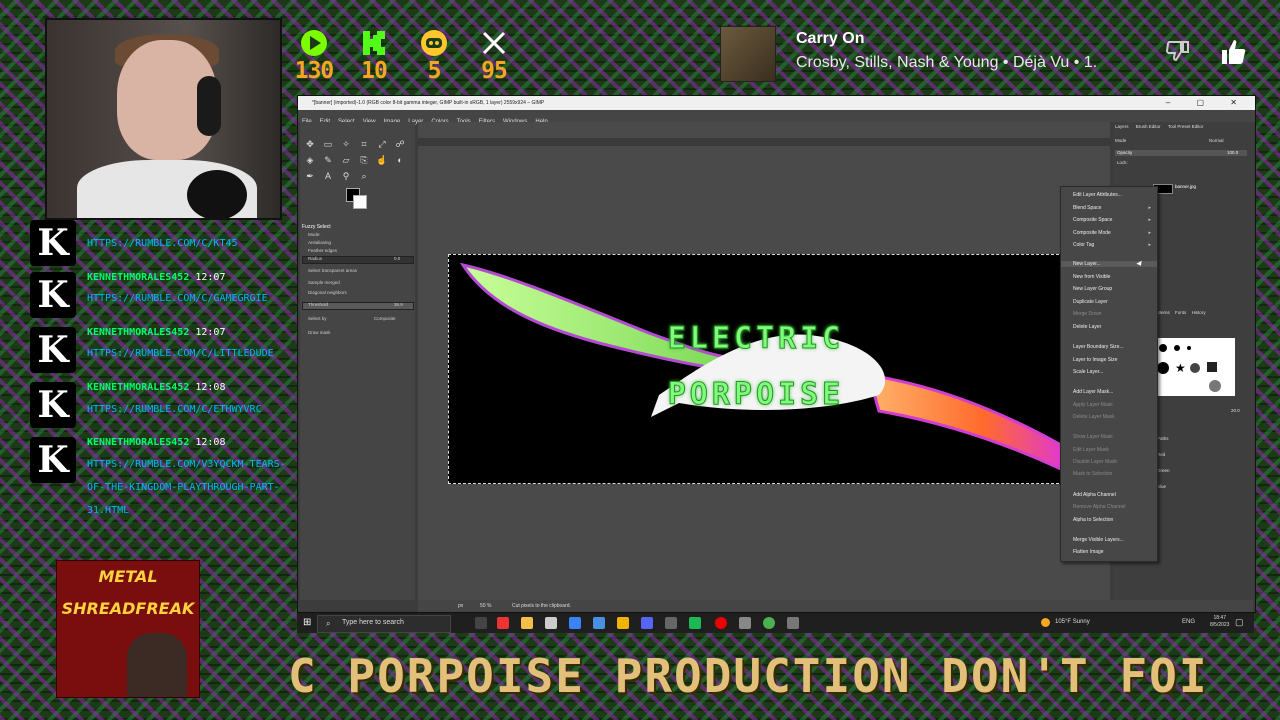  I want to click on logo-portrait, so click(157, 665).